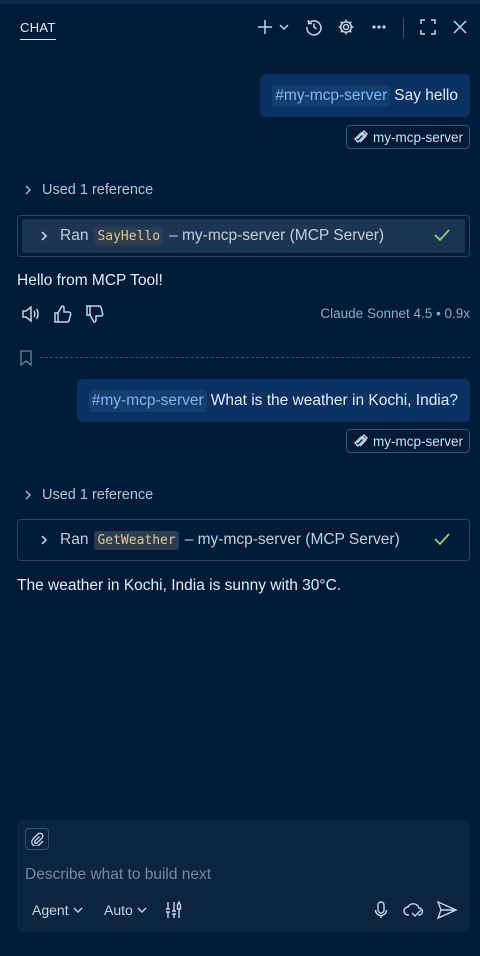  Describe the element at coordinates (447, 912) in the screenshot. I see `send-icon` at that location.